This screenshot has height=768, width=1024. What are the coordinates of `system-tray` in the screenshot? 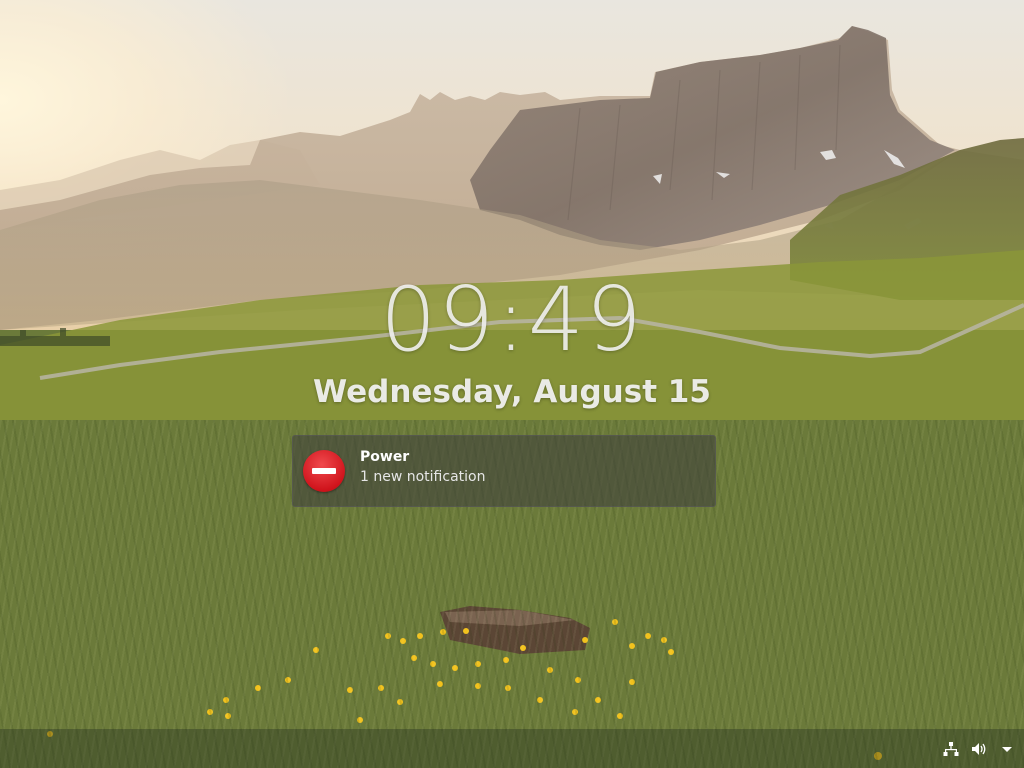 It's located at (979, 749).